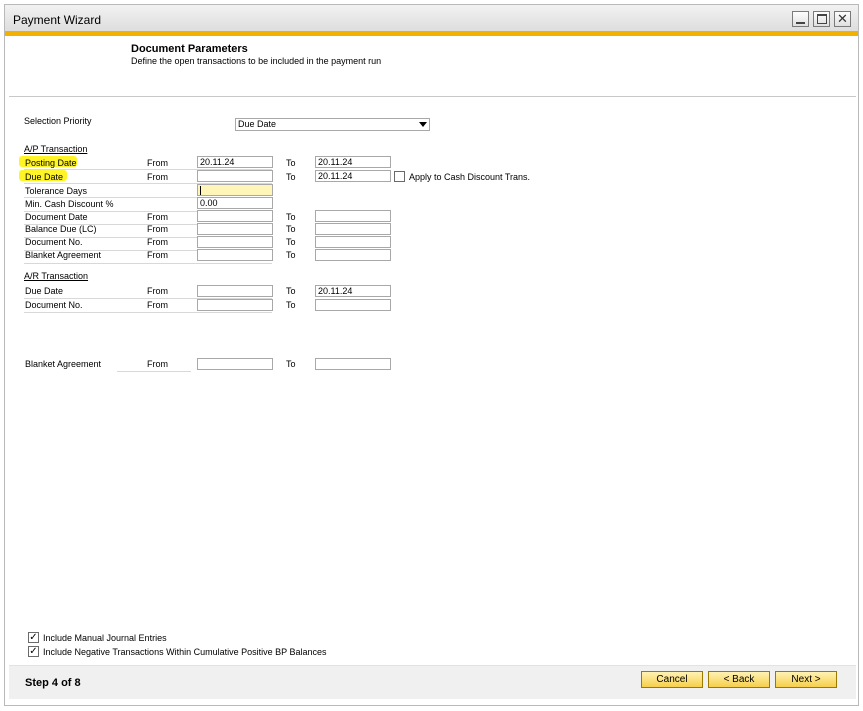 Image resolution: width=863 pixels, height=711 pixels. Describe the element at coordinates (800, 19) in the screenshot. I see `minimize-button` at that location.